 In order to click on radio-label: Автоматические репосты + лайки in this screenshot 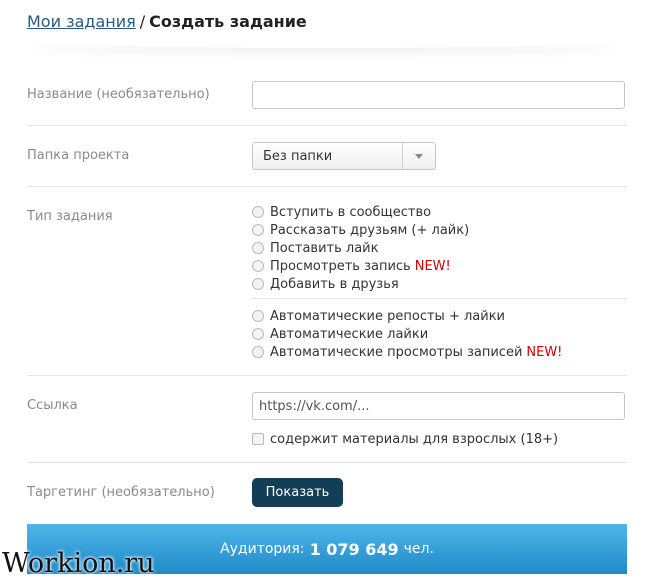, I will do `click(388, 316)`.